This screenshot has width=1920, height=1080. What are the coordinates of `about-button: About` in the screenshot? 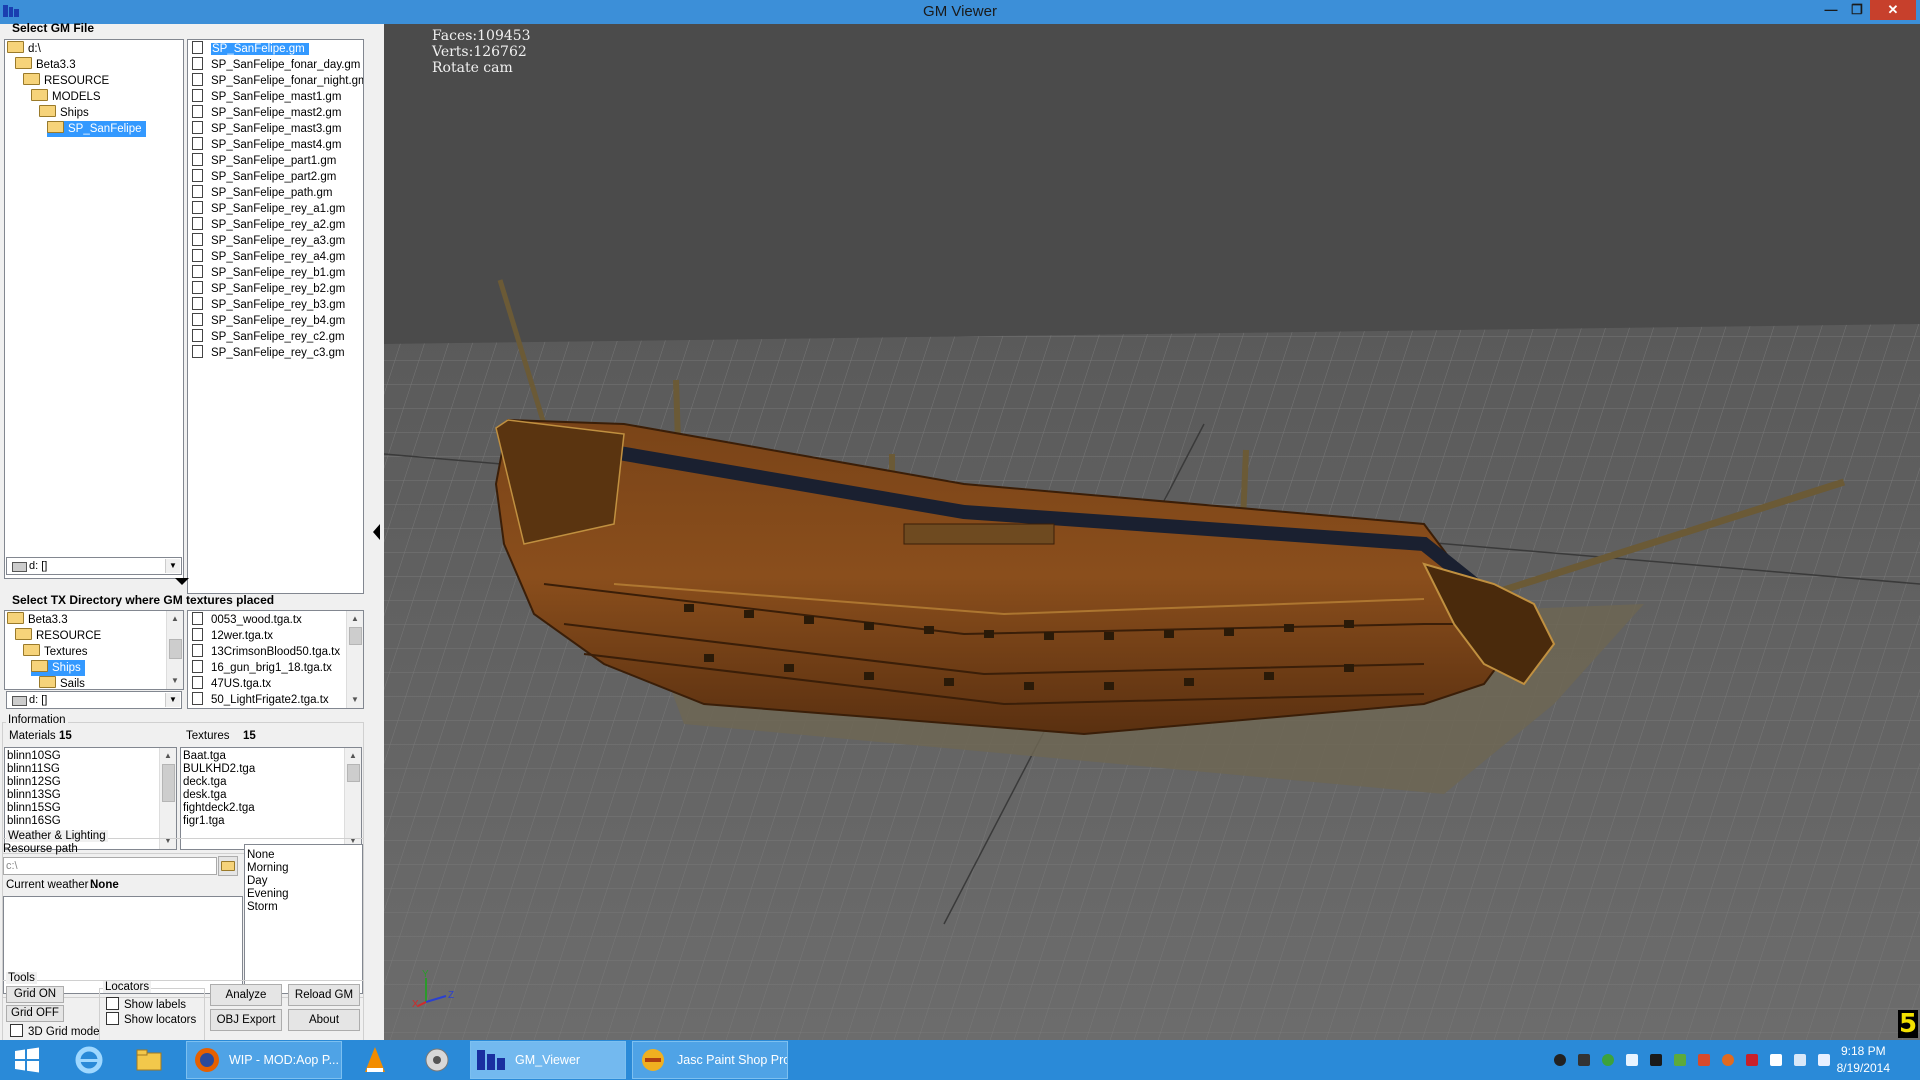 It's located at (324, 1020).